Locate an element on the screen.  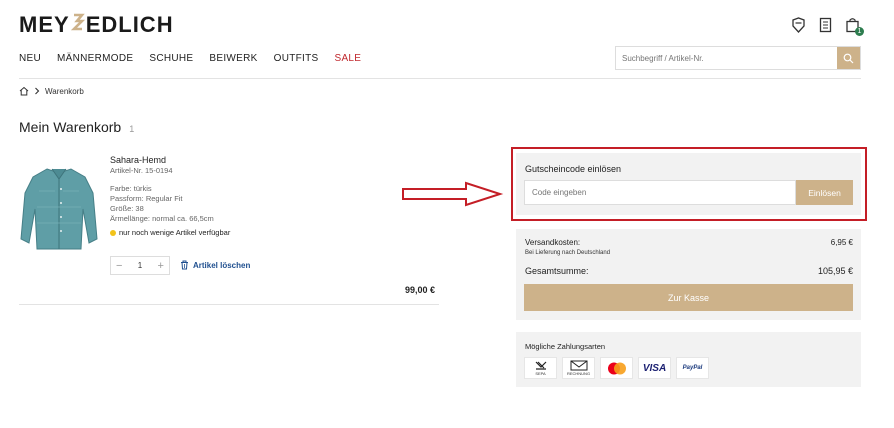
sepa-label: SEPA is located at coordinates (540, 373).